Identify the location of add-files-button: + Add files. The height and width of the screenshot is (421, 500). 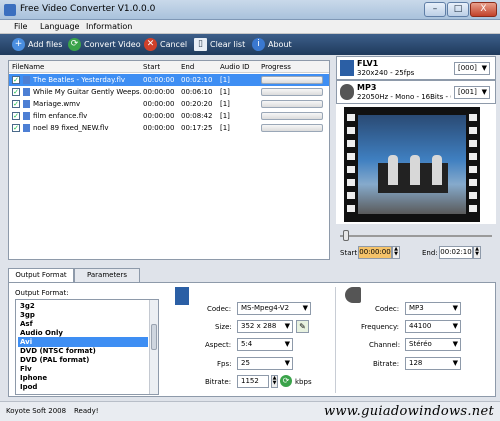
(37, 44).